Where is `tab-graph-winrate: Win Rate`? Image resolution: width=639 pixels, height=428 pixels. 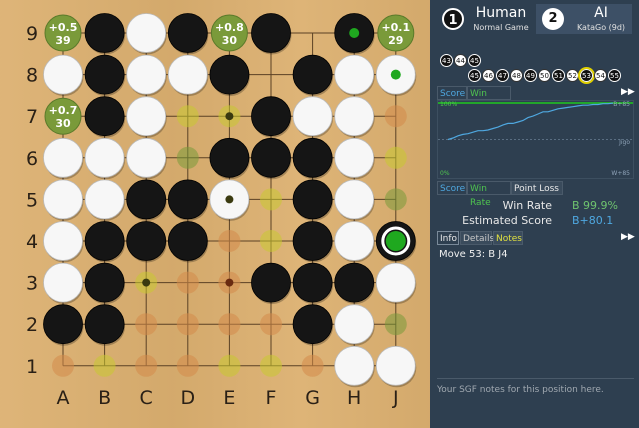
tab-graph-winrate: Win Rate is located at coordinates (489, 99).